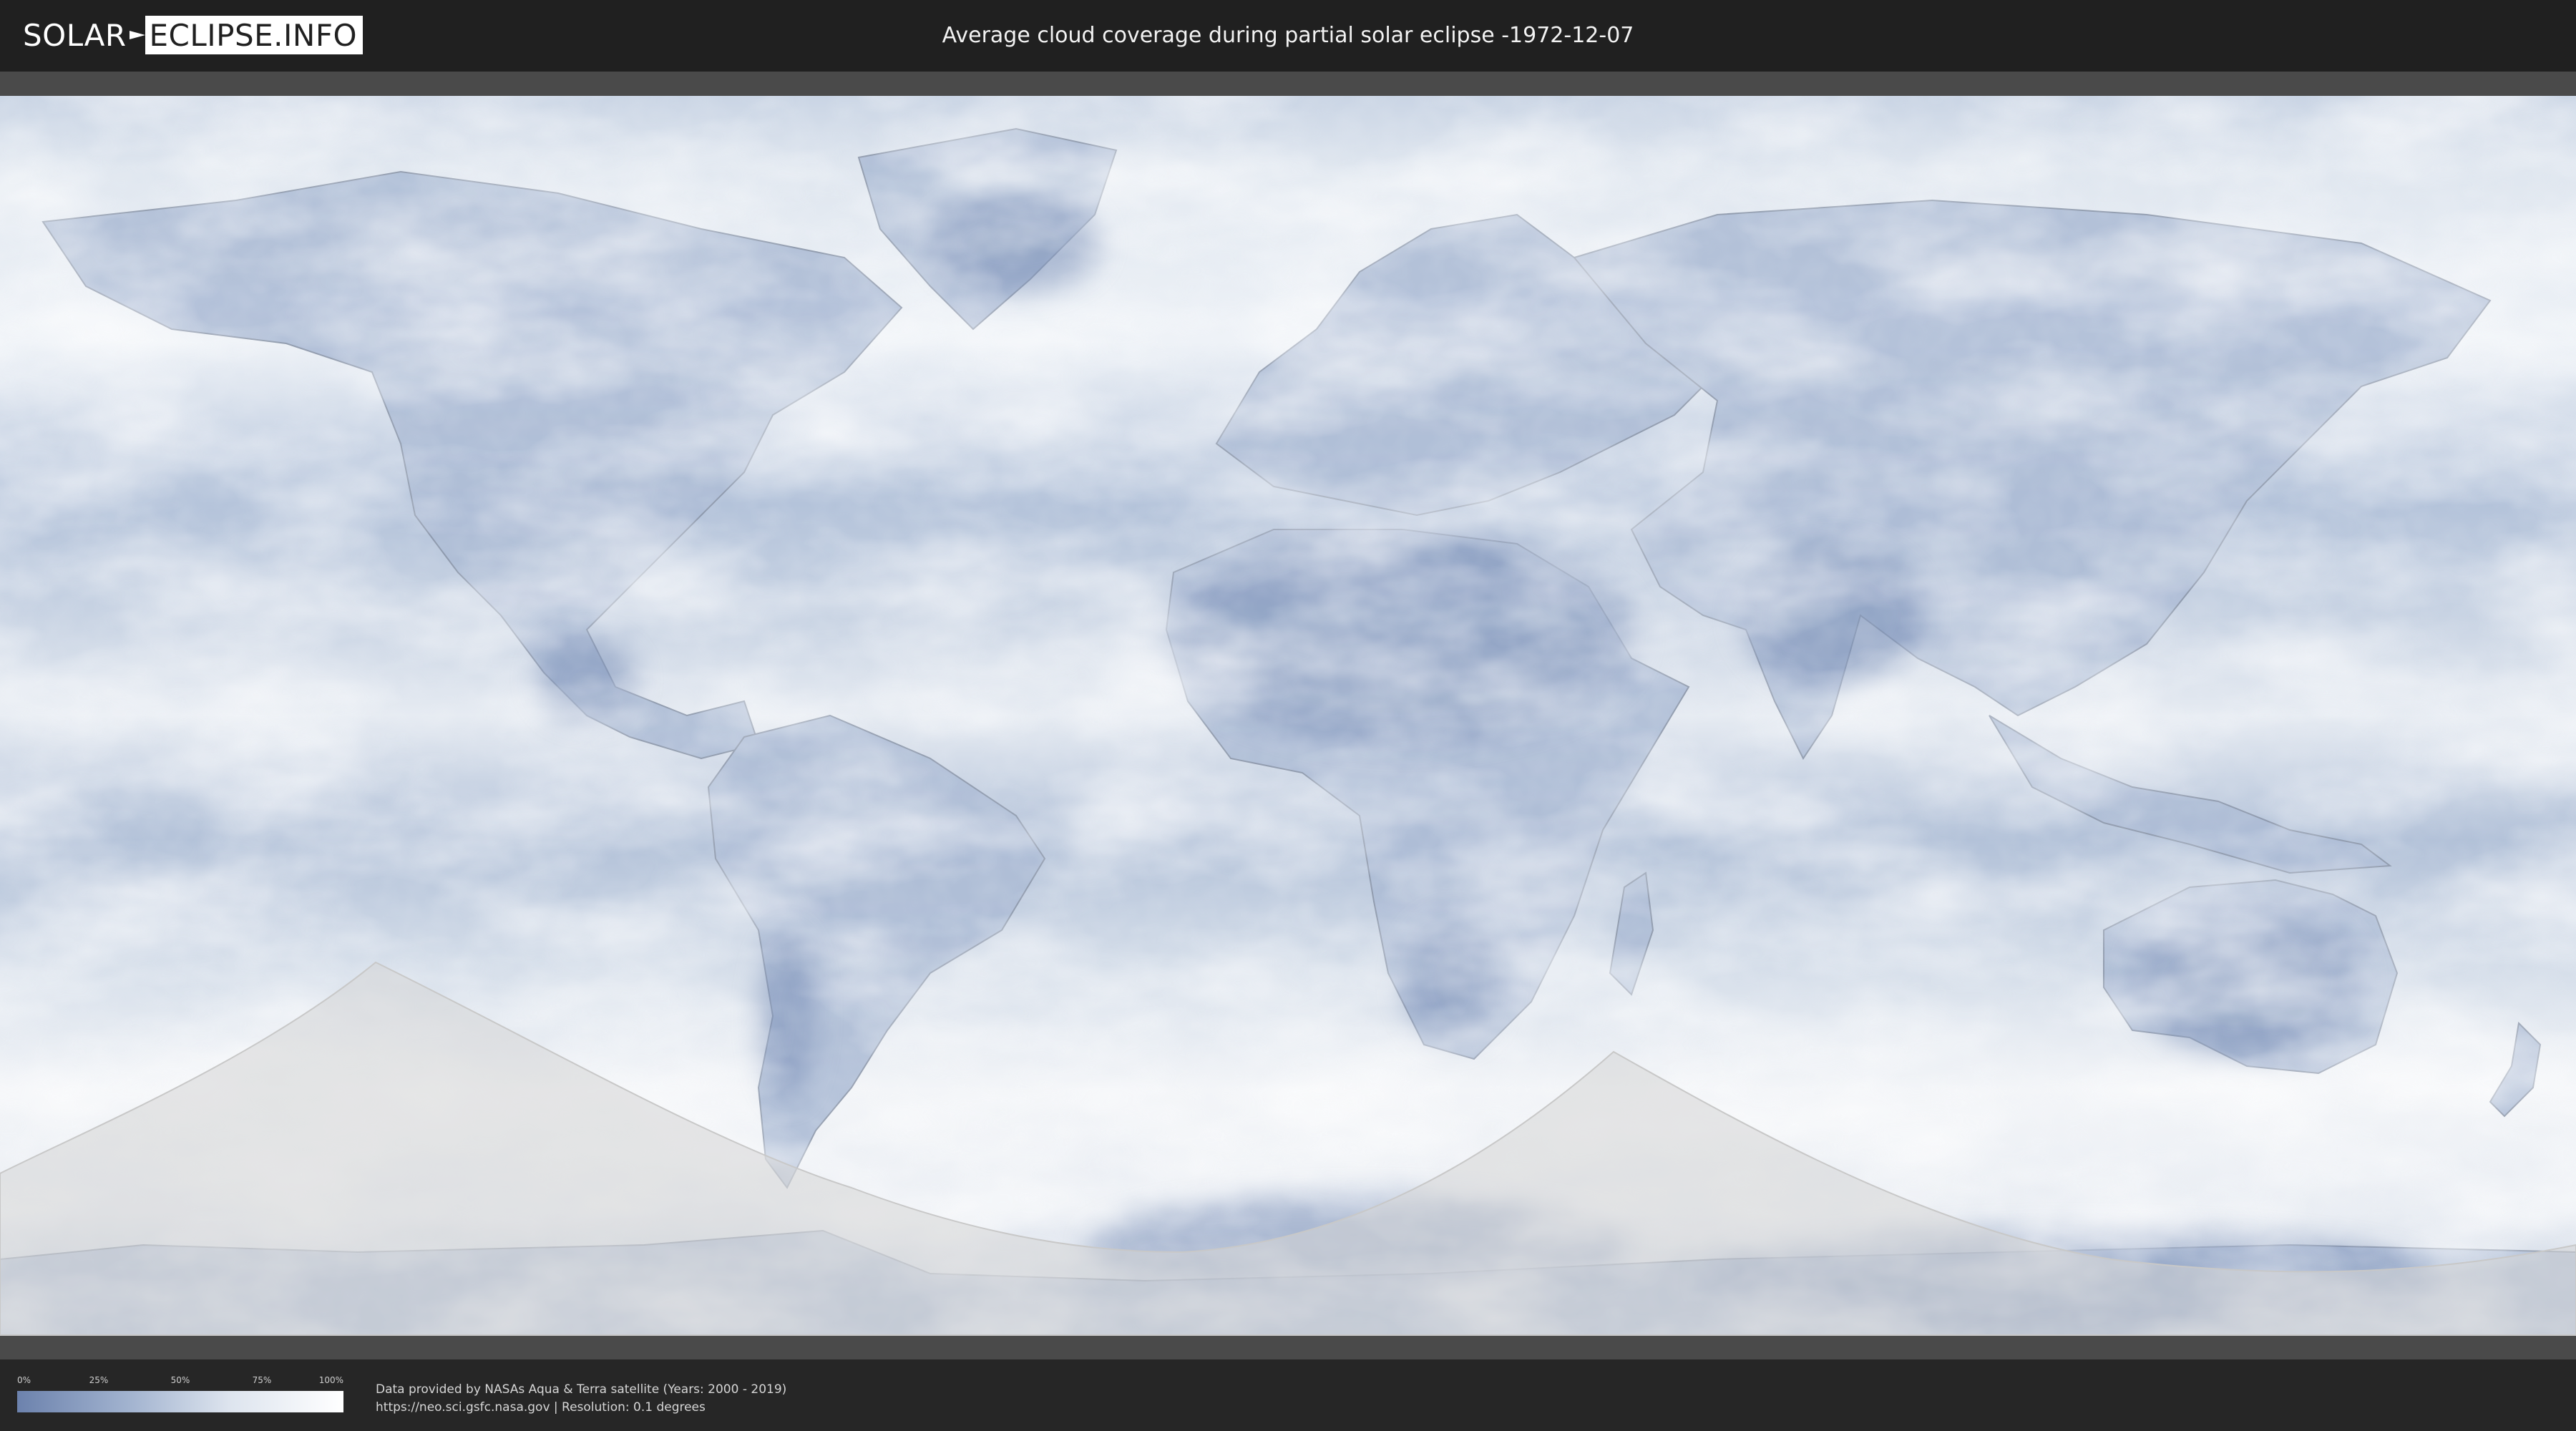 Image resolution: width=2576 pixels, height=1431 pixels. I want to click on legend-ticks: 0% 25% 50% 75% 100%, so click(180, 1382).